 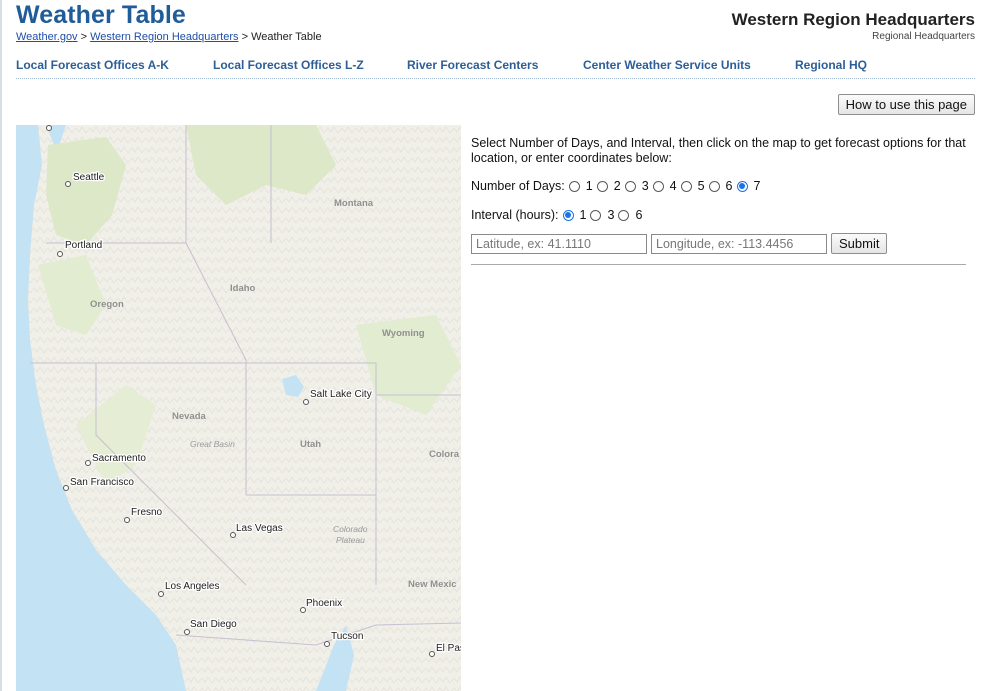 I want to click on days-option-label: 7, so click(x=757, y=186).